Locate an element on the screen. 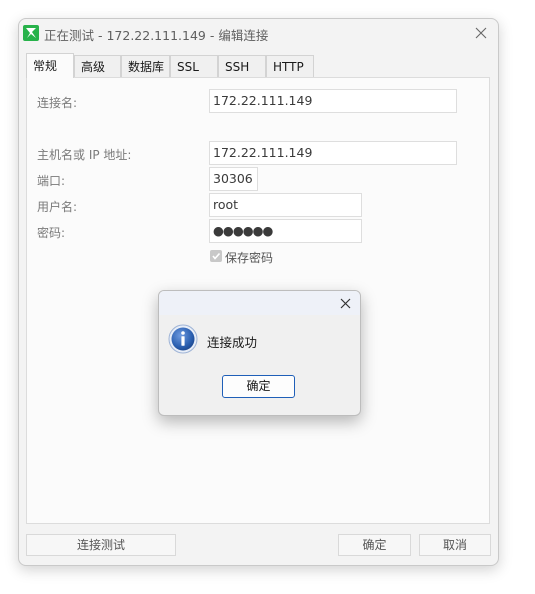 This screenshot has width=535, height=594. tab-ssl: SSL is located at coordinates (194, 66).